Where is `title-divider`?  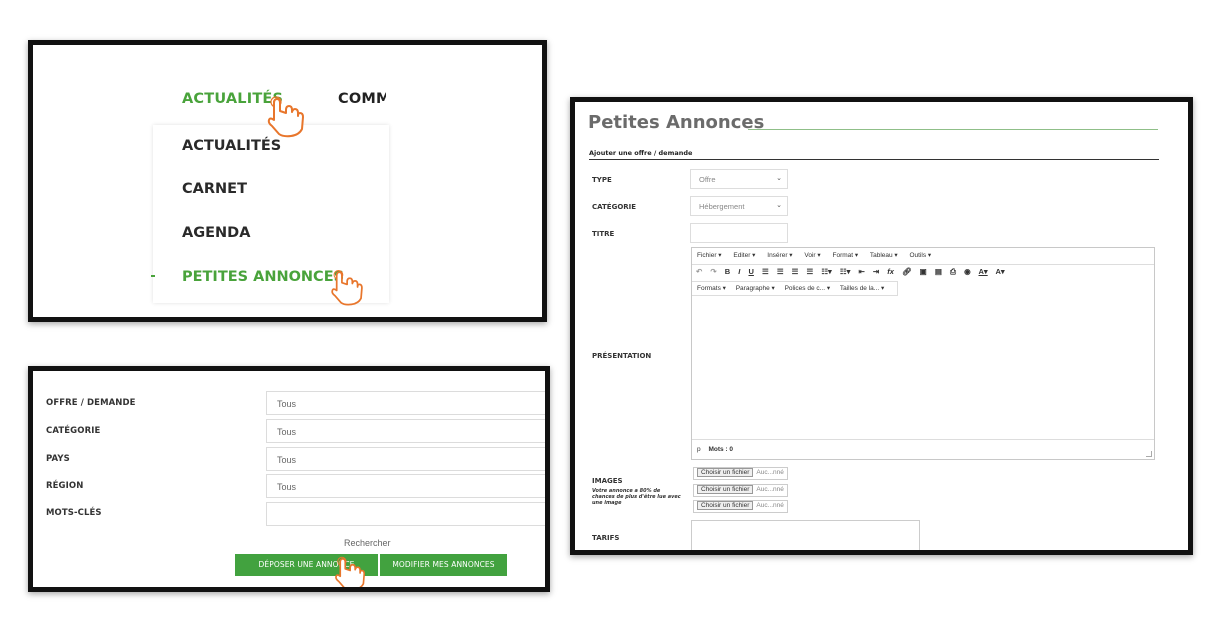 title-divider is located at coordinates (953, 129).